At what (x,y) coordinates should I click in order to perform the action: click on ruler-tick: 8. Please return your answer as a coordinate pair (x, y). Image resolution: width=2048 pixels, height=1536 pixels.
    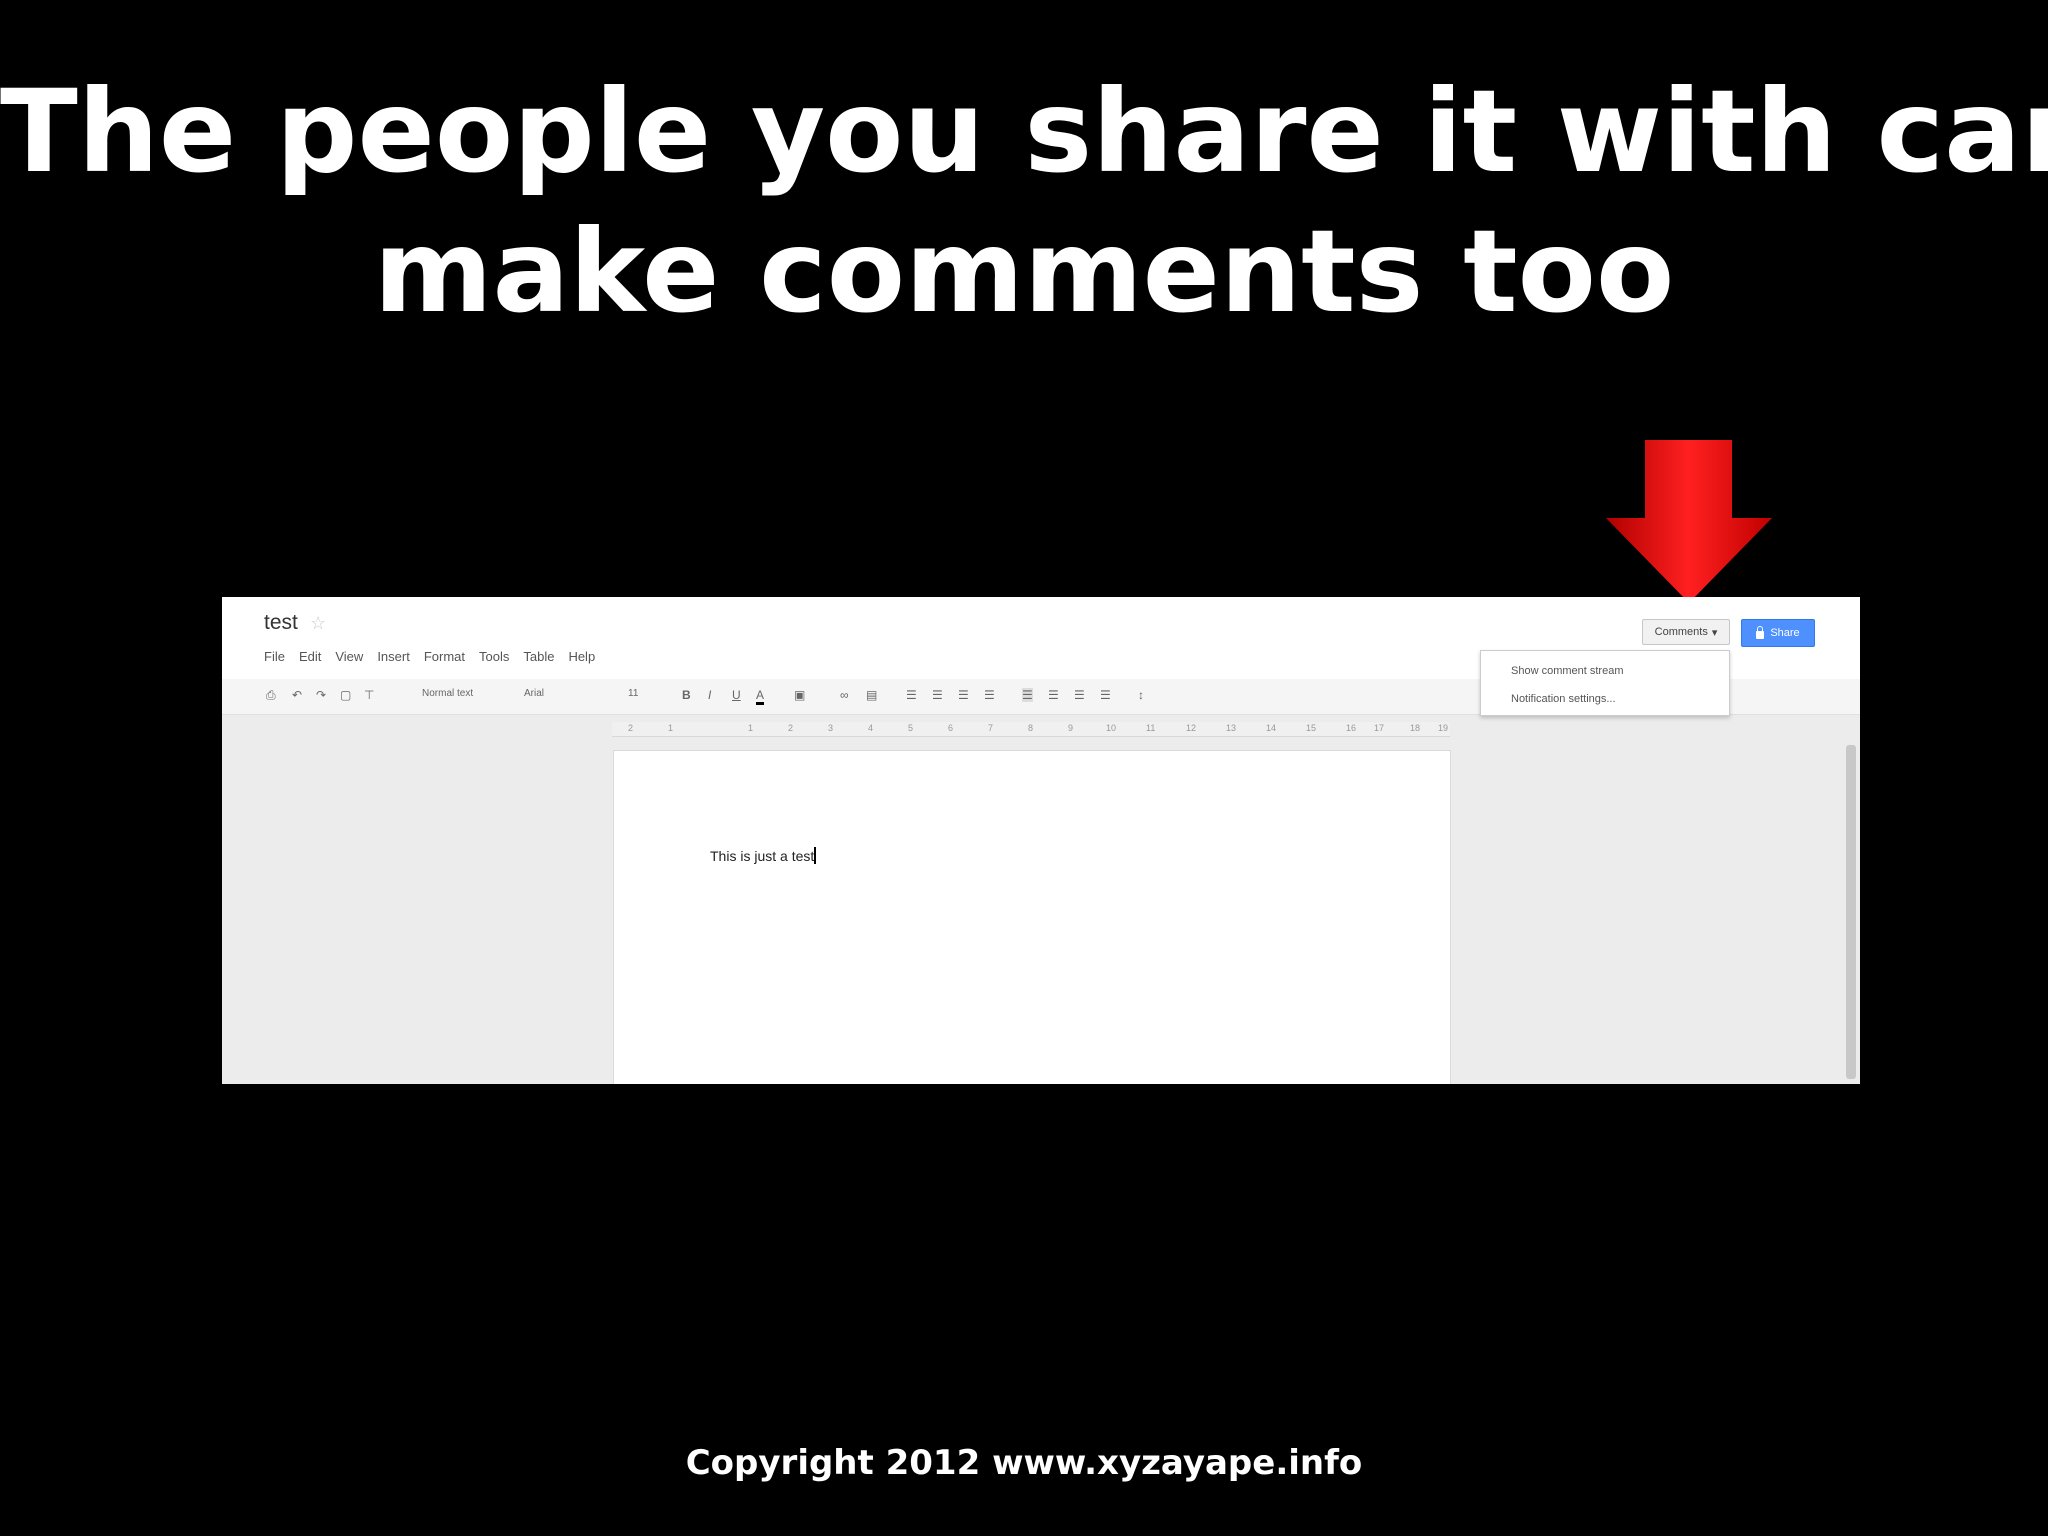
    Looking at the image, I should click on (1031, 728).